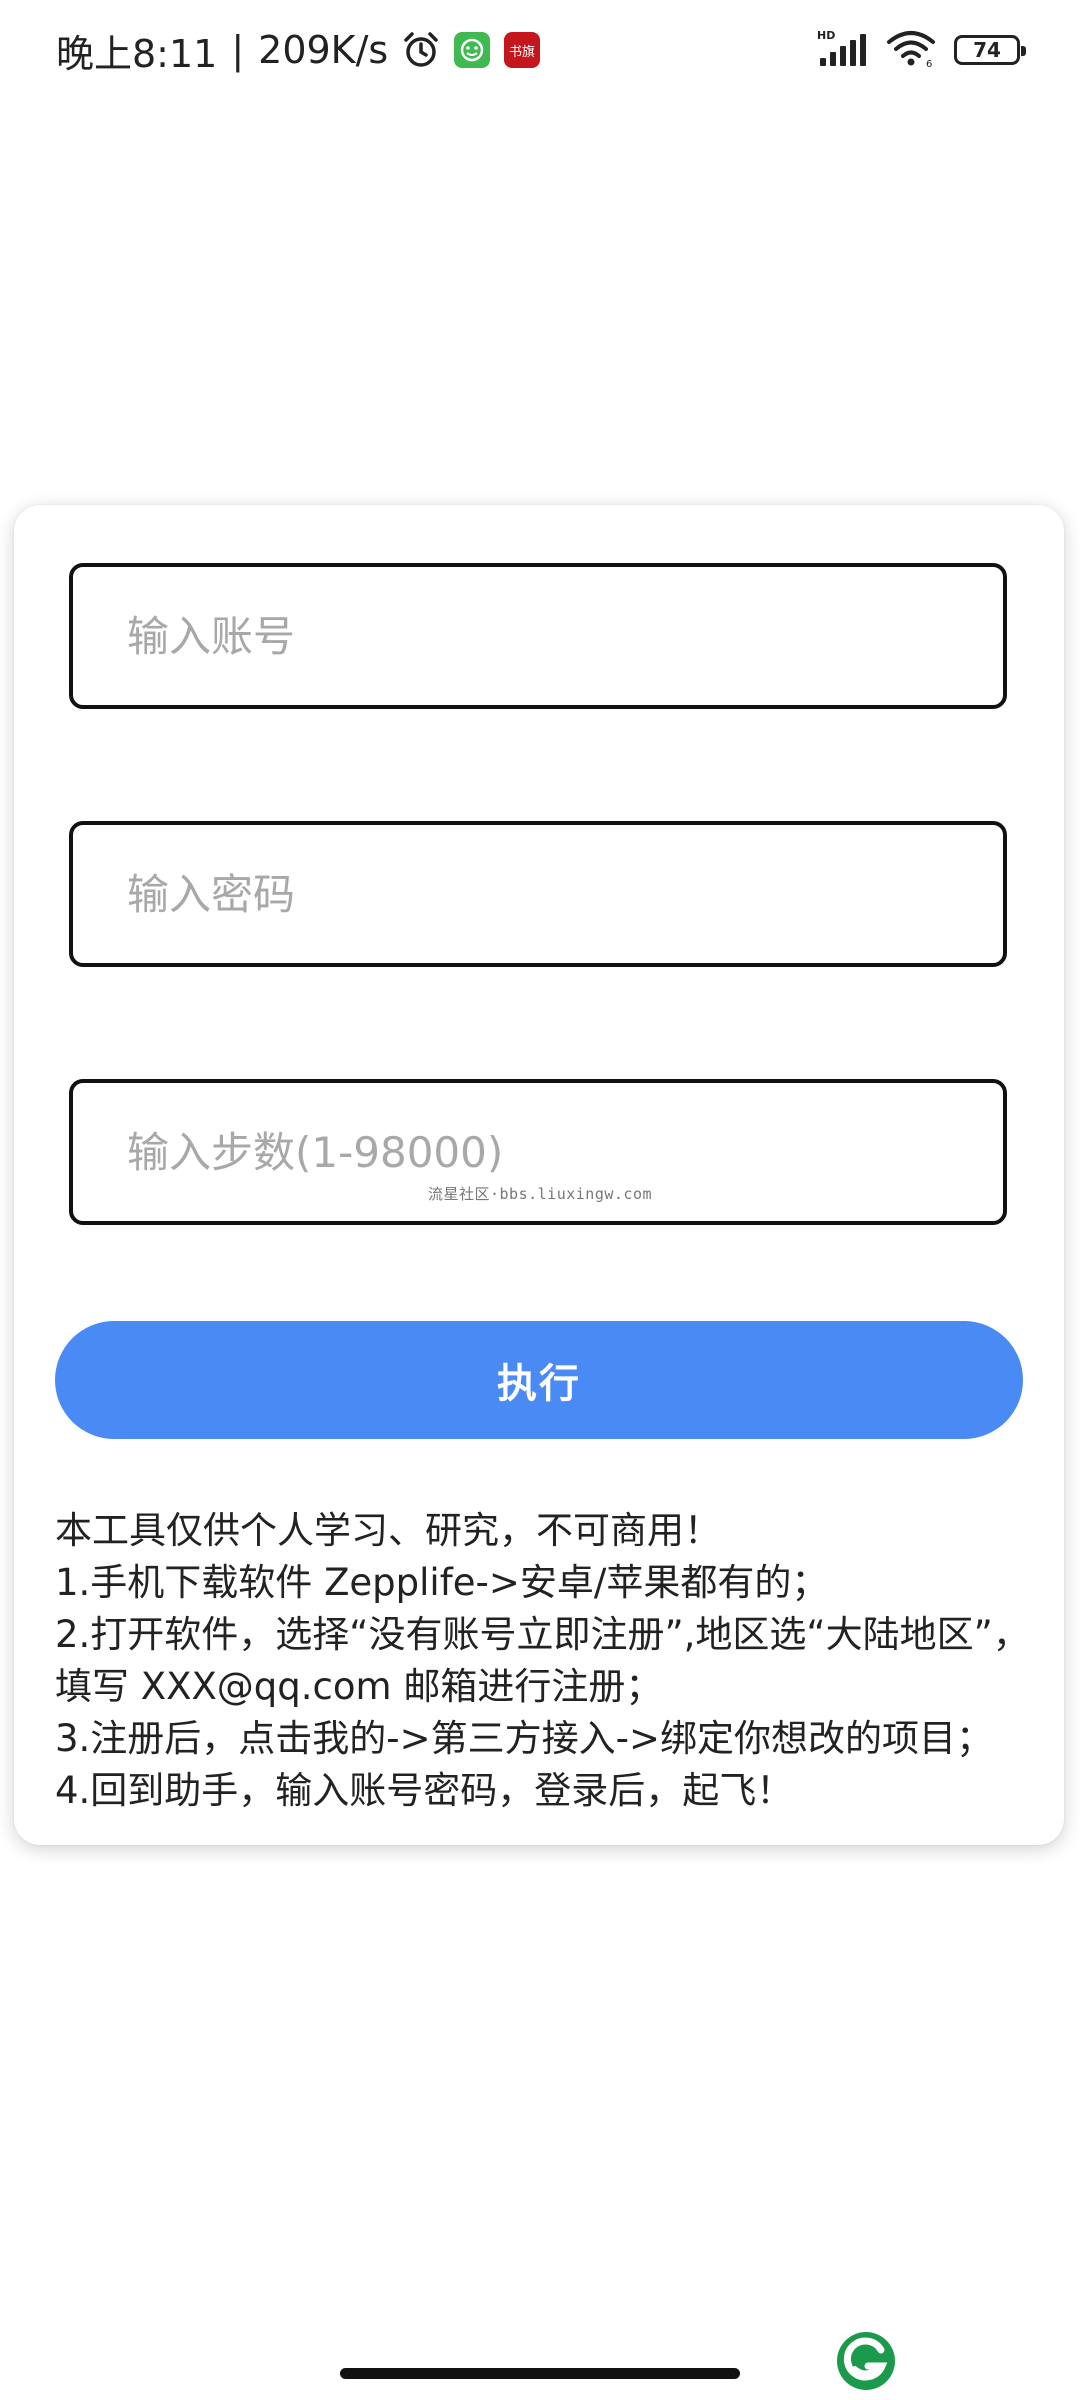 This screenshot has width=1080, height=2400. Describe the element at coordinates (540, 2373) in the screenshot. I see `home-indicator` at that location.